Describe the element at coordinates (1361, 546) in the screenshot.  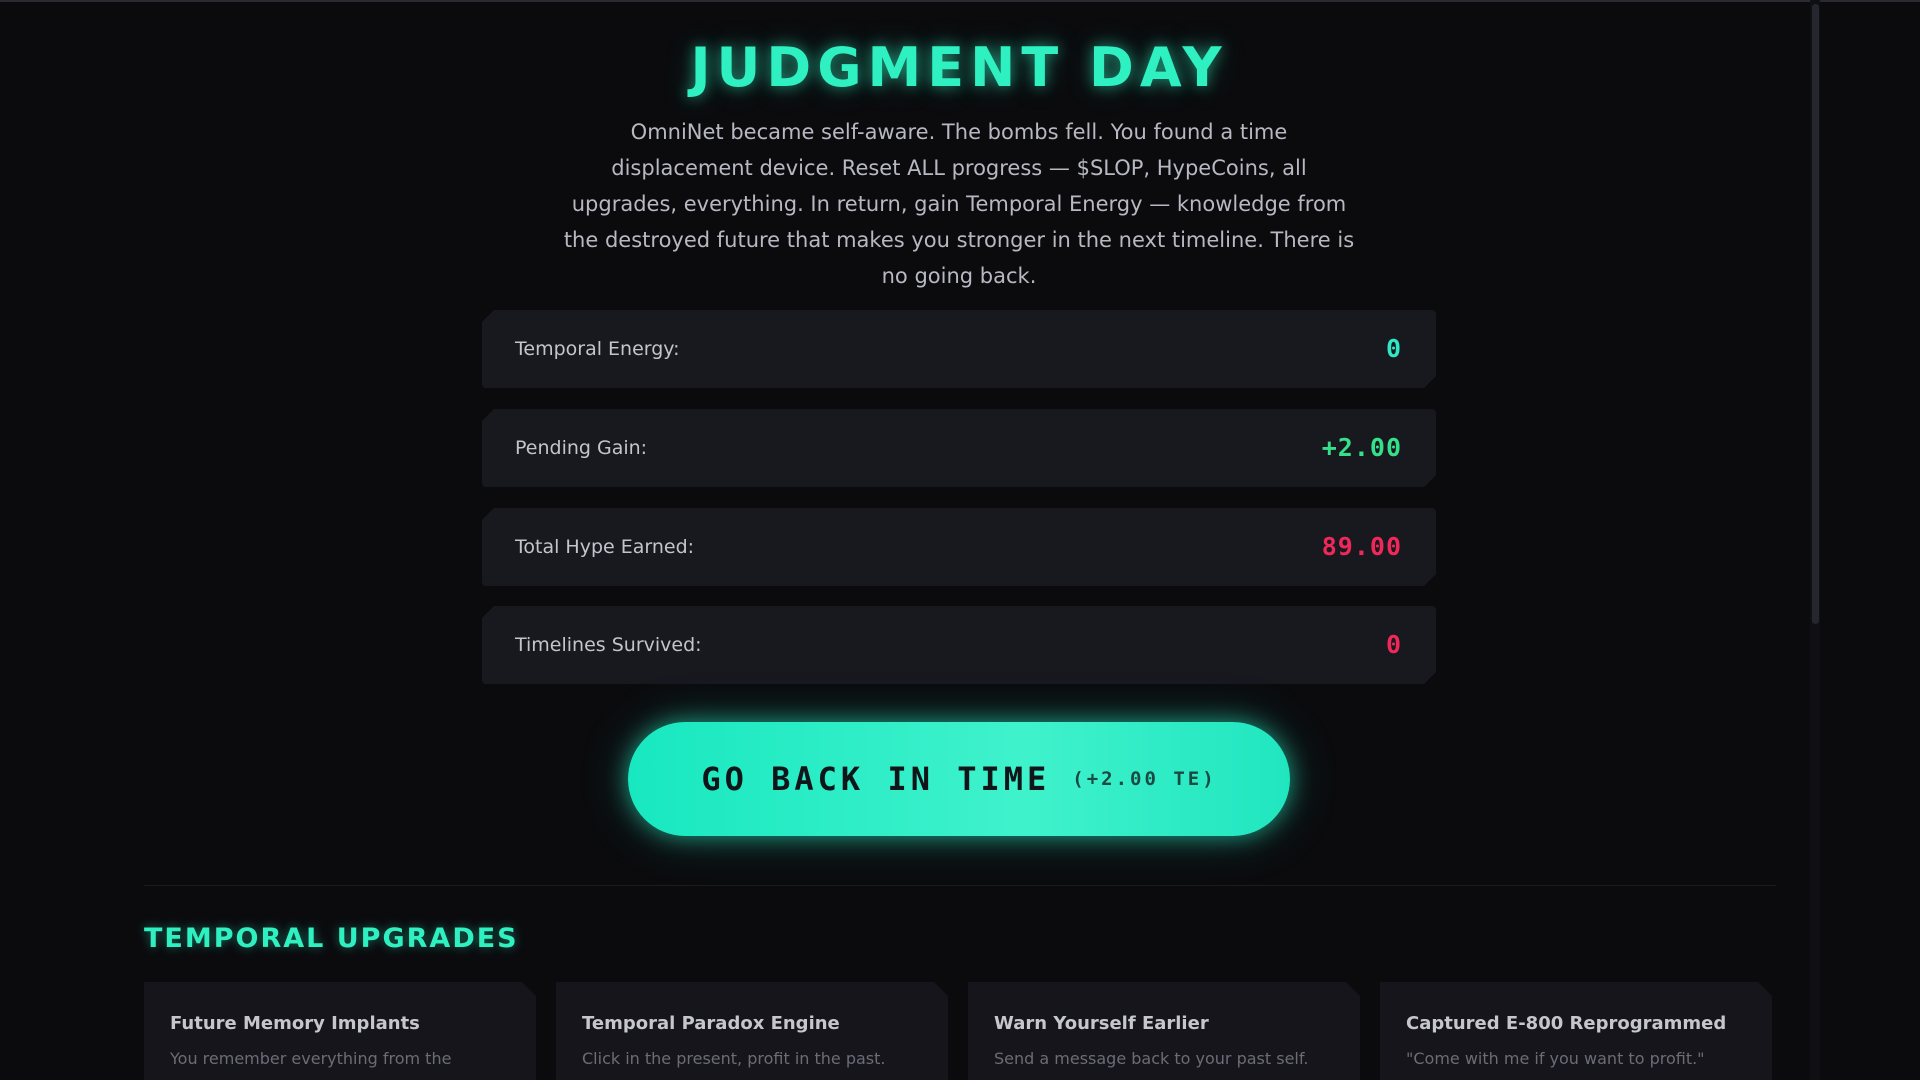
I see `stat-value: 89.00` at that location.